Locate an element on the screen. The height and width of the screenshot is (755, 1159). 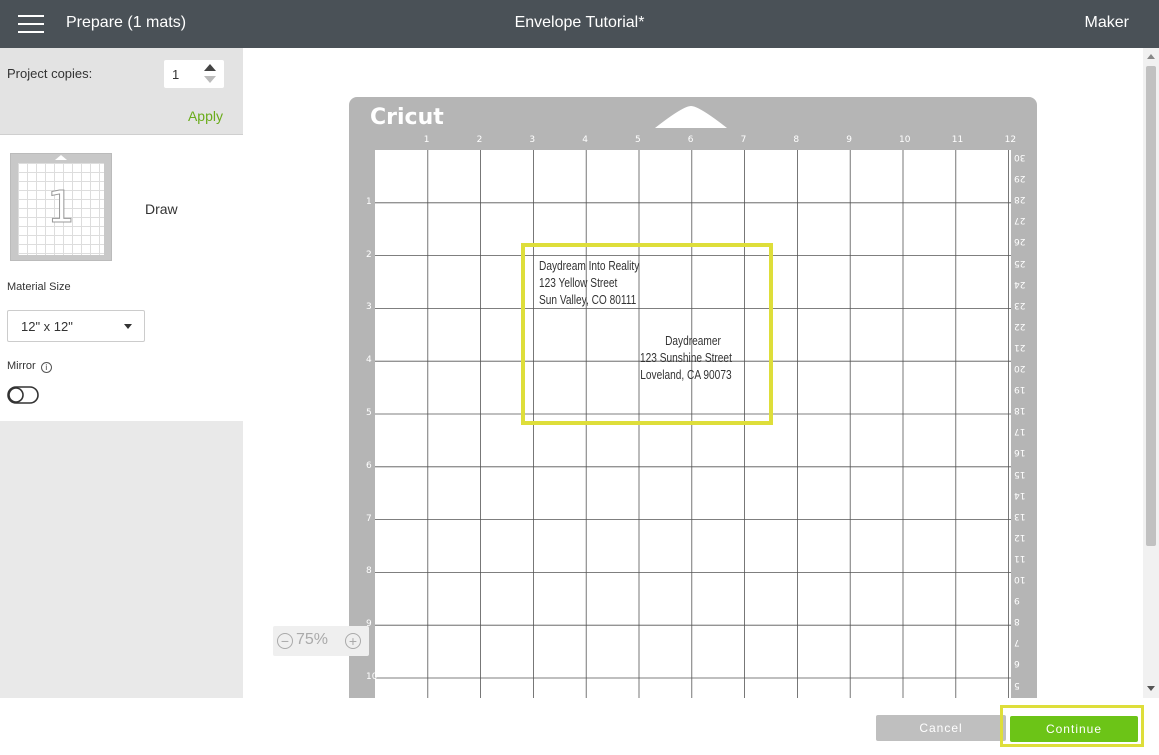
chevron-down-icon is located at coordinates (128, 326).